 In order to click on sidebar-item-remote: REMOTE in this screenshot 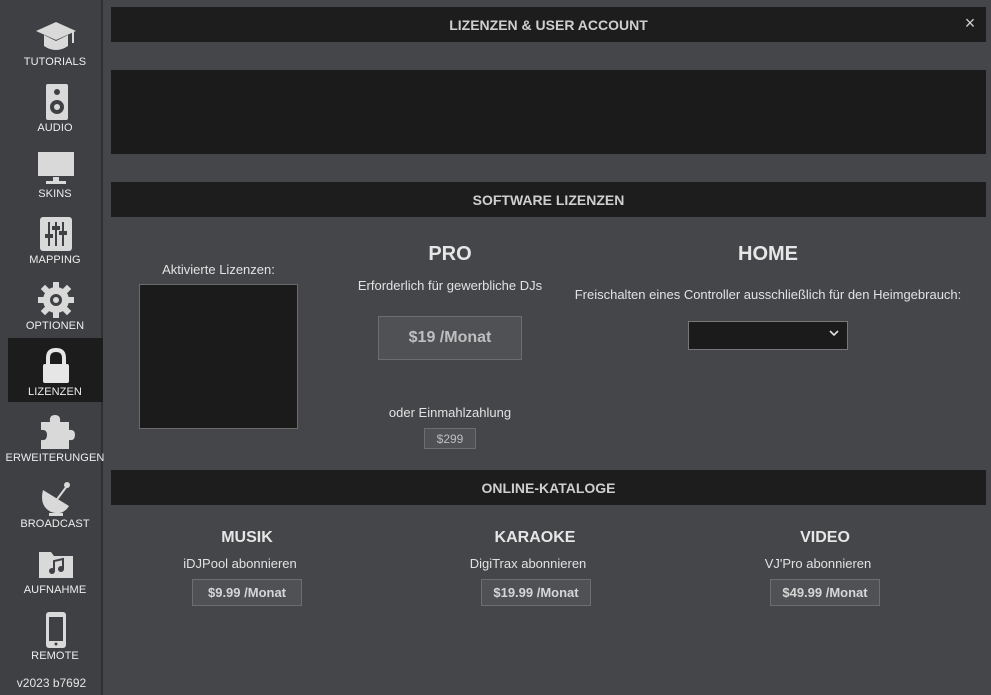, I will do `click(55, 634)`.